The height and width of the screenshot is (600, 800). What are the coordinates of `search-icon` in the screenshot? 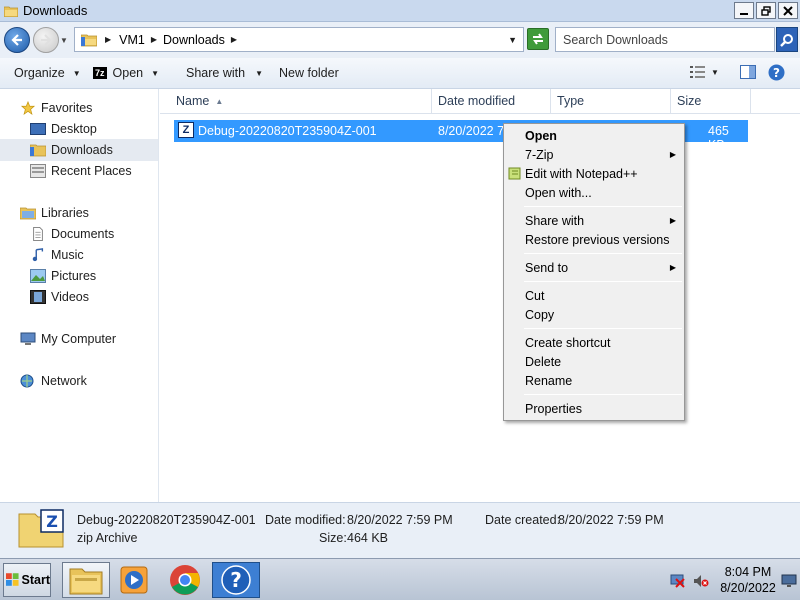 It's located at (786, 40).